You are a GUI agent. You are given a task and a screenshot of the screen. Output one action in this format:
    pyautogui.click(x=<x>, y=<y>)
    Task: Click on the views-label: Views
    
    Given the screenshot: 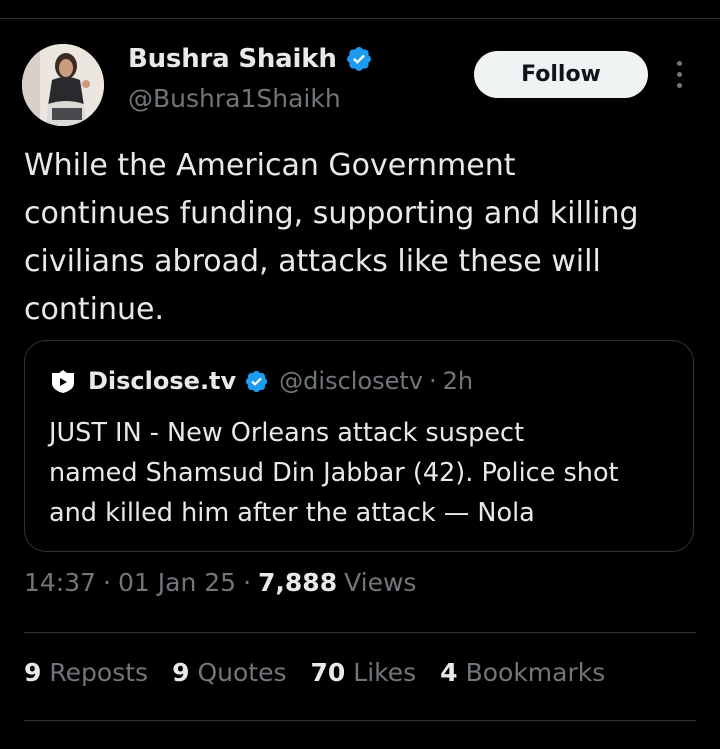 What is the action you would take?
    pyautogui.click(x=380, y=582)
    